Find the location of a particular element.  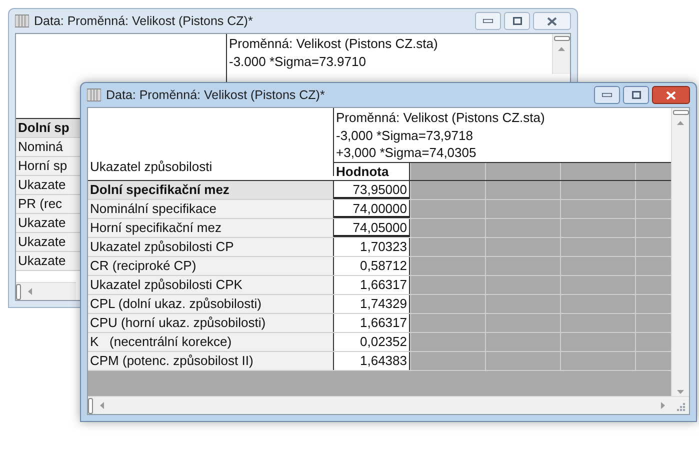

value-cell: 74,00000 is located at coordinates (372, 209).